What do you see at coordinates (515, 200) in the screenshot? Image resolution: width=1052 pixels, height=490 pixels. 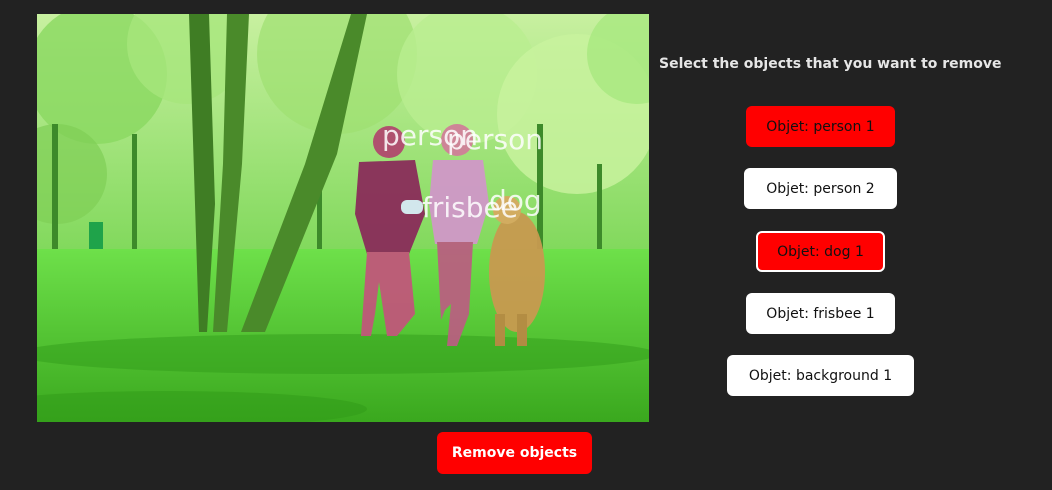 I see `dog-mask-label: dog` at bounding box center [515, 200].